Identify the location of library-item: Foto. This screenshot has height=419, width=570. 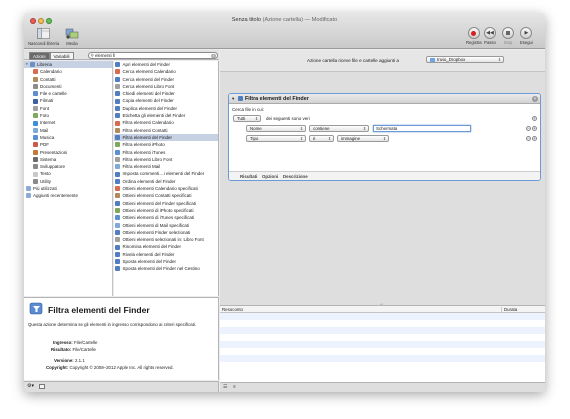
(68, 115).